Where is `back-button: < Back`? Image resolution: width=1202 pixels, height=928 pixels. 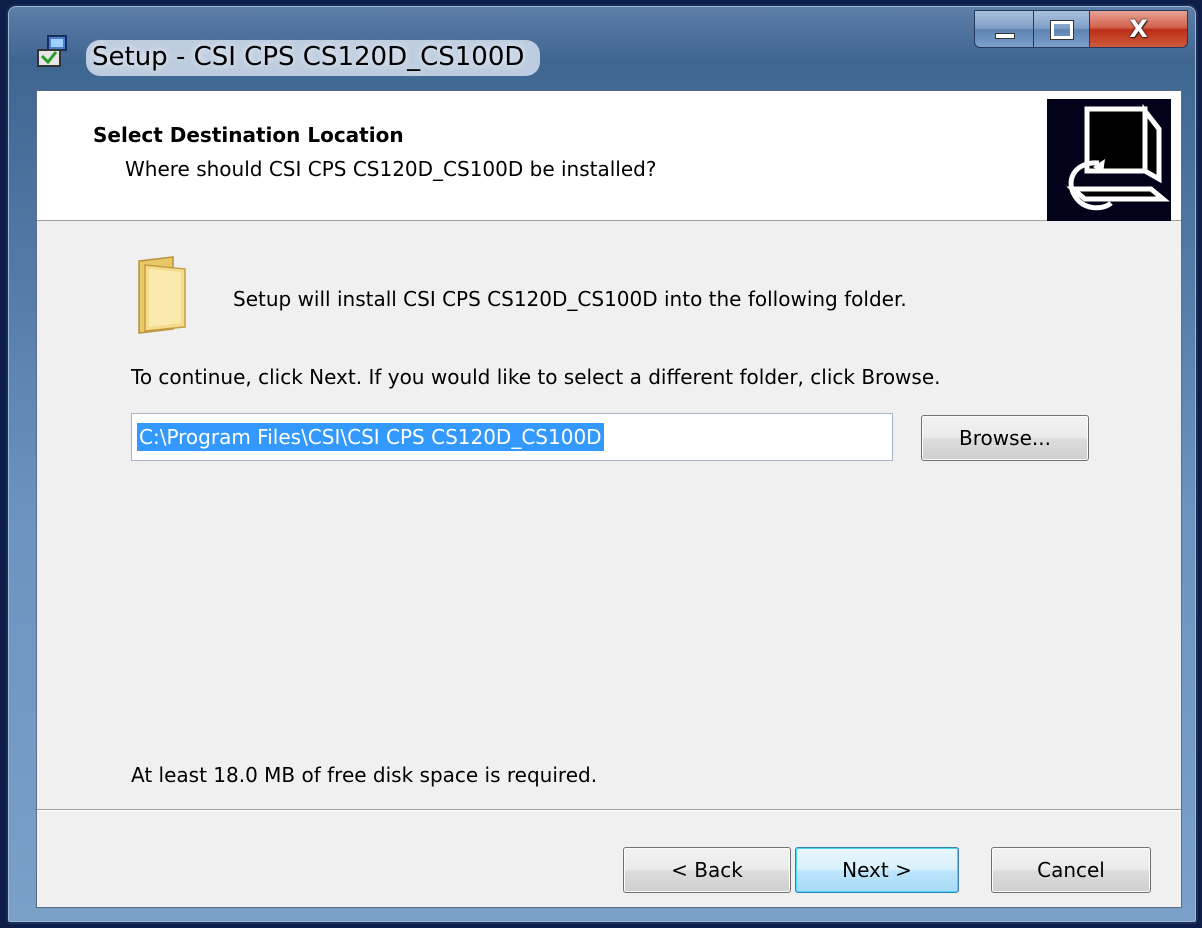 back-button: < Back is located at coordinates (707, 870).